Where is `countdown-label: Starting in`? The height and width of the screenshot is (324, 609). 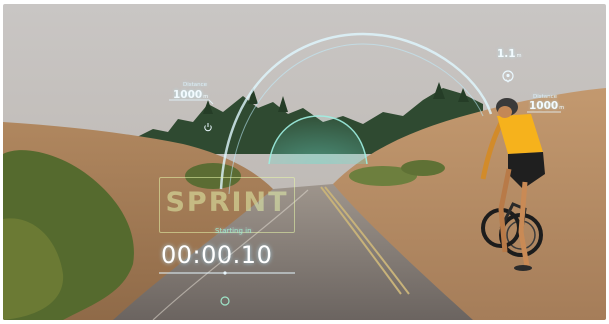
countdown-label: Starting in is located at coordinates (233, 231).